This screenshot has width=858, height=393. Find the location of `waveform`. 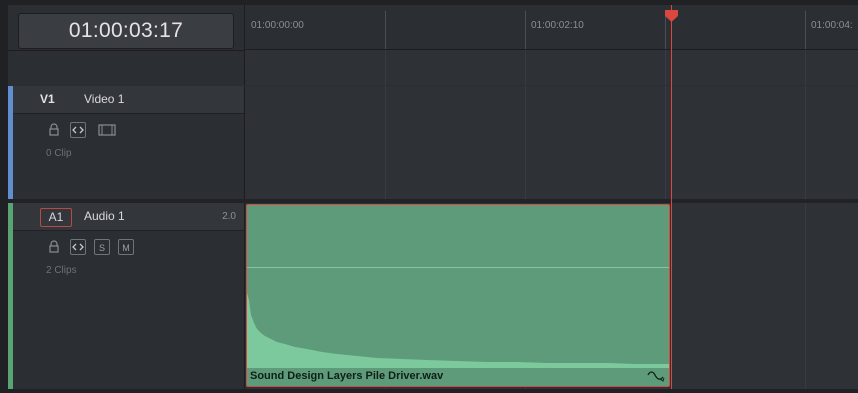

waveform is located at coordinates (458, 330).